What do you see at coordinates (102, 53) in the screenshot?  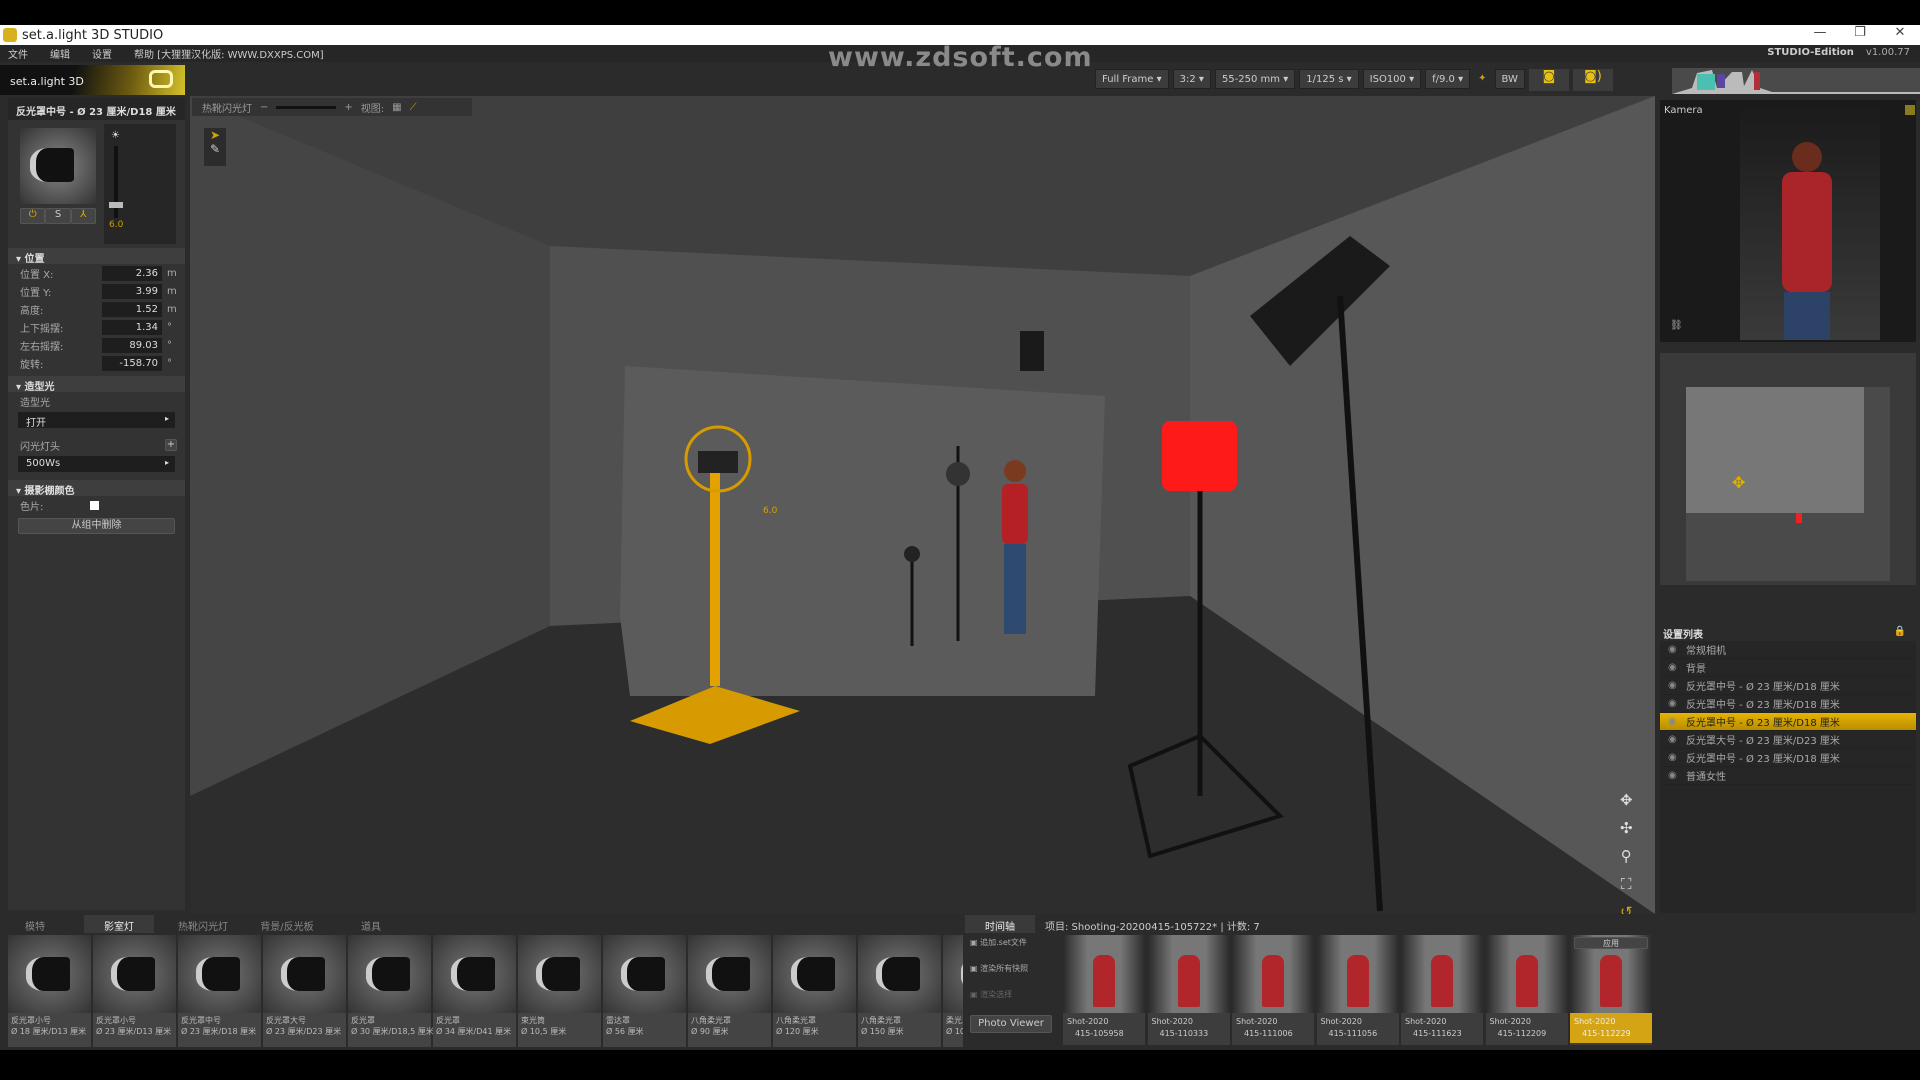 I see `menu-settings: 设置` at bounding box center [102, 53].